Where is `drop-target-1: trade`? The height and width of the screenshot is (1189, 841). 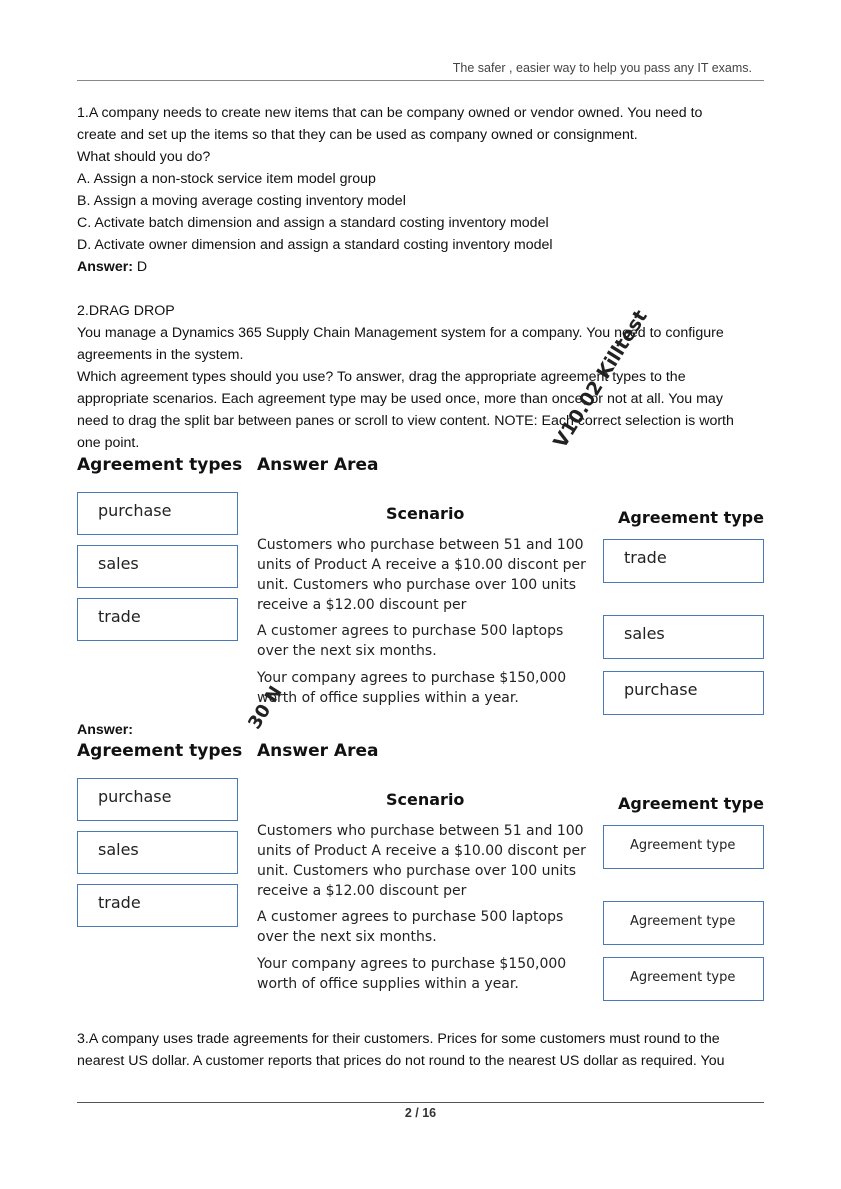
drop-target-1: trade is located at coordinates (683, 561).